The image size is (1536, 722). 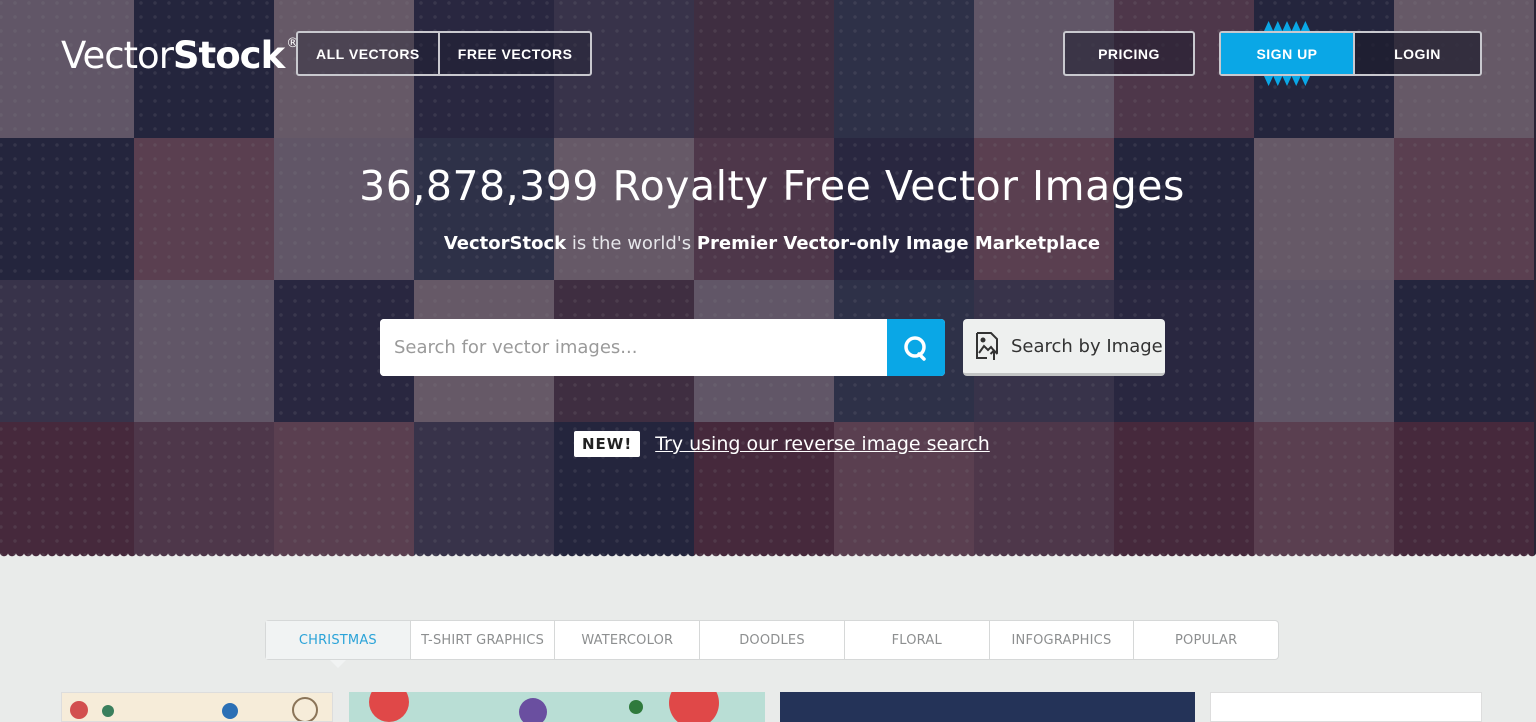 I want to click on tab-christmas: CHRISTMAS, so click(x=338, y=644).